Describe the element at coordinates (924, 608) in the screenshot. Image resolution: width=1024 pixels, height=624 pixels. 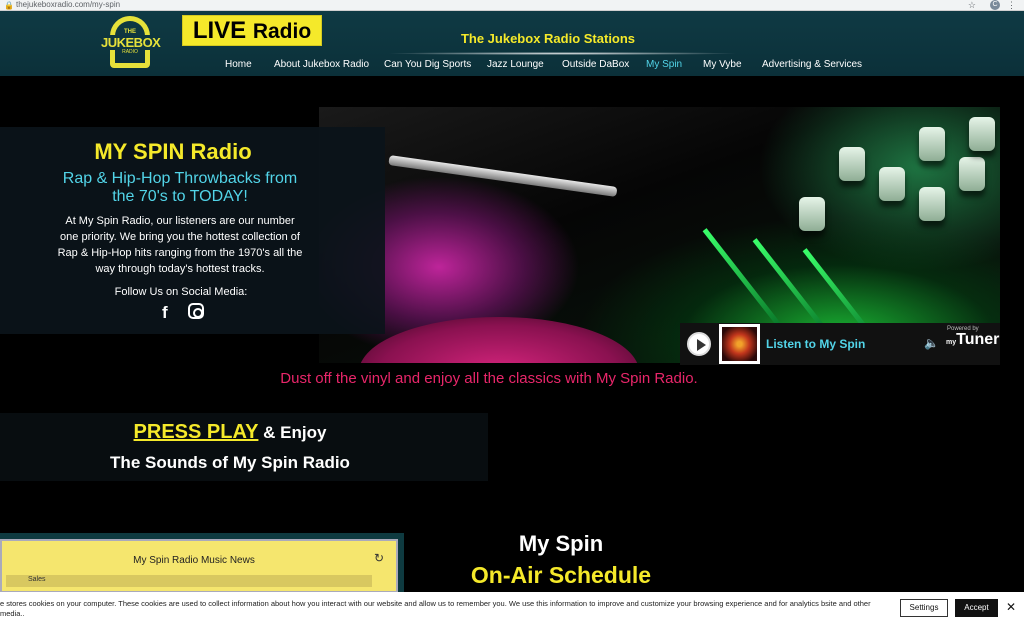
I see `cookie-settings-button: Settings` at that location.